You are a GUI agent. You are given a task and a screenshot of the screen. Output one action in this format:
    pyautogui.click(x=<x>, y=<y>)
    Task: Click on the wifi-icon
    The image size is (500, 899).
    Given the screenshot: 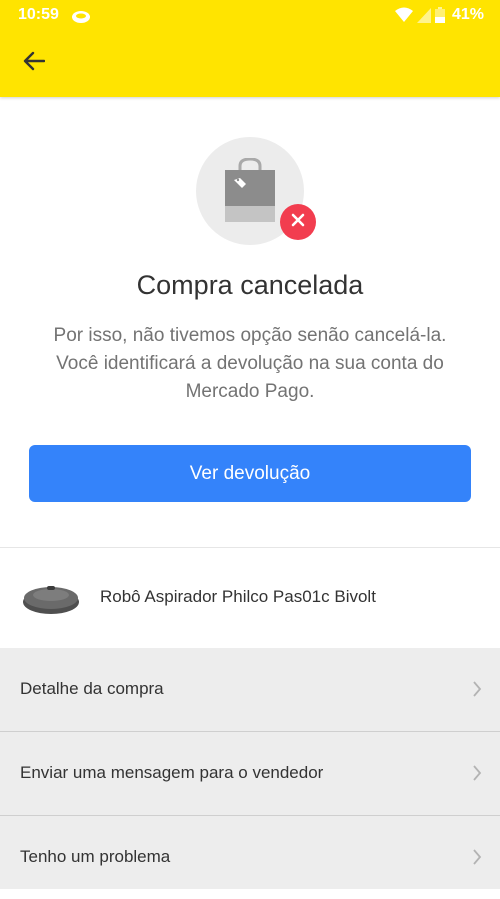 What is the action you would take?
    pyautogui.click(x=403, y=15)
    